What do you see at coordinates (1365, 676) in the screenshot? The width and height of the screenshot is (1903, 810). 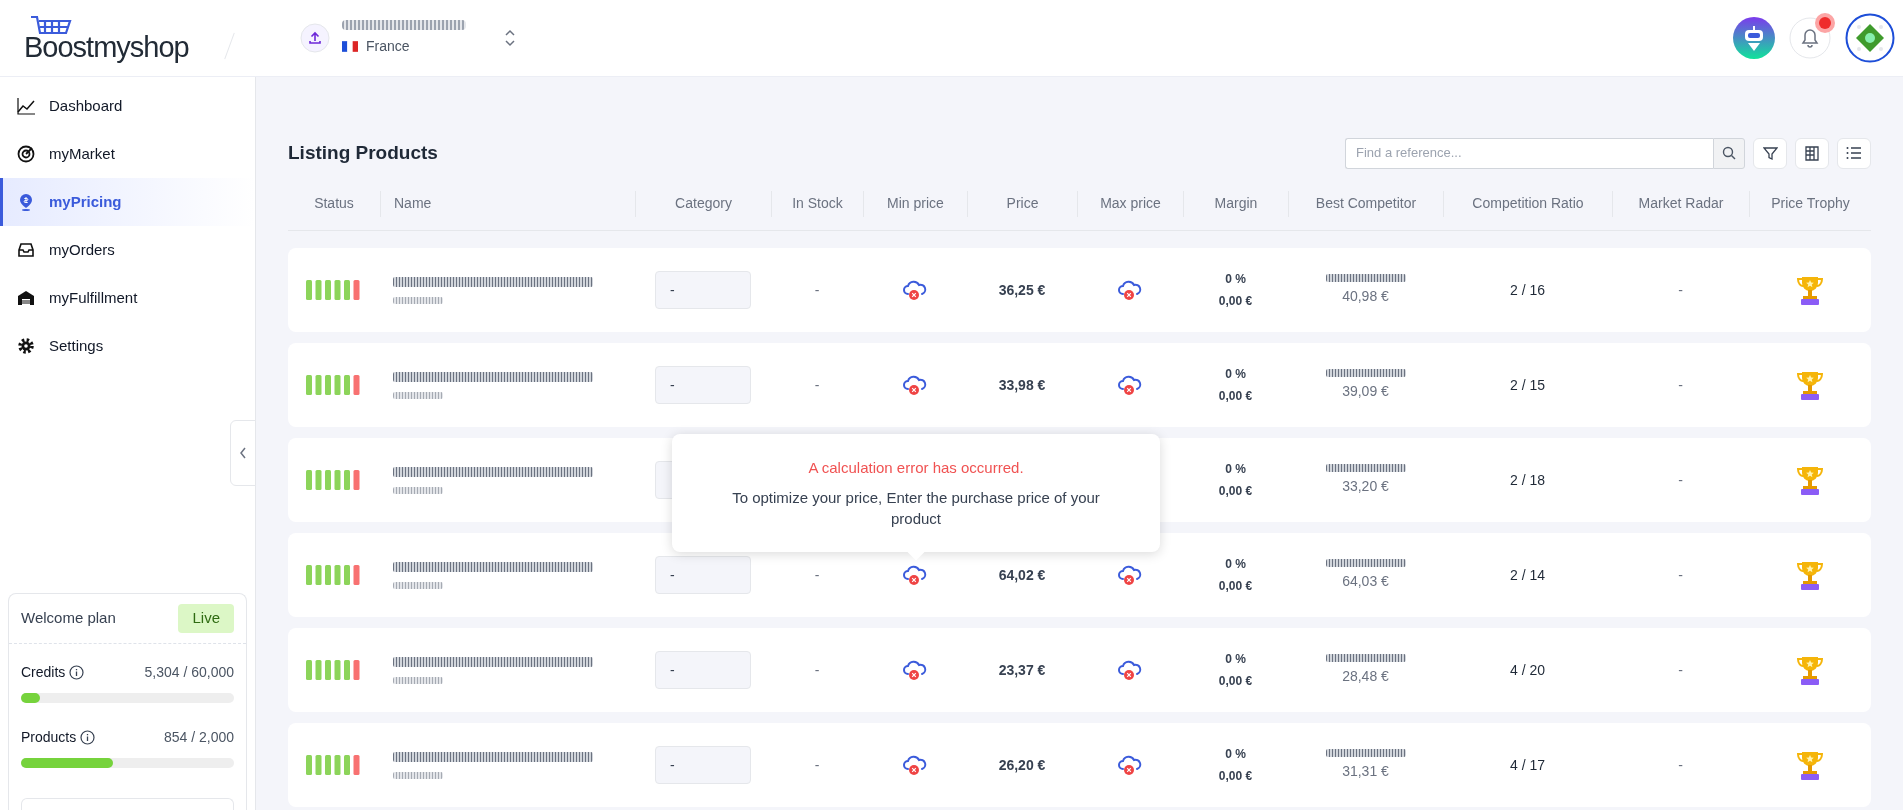 I see `competitor-price: 28,48 €` at bounding box center [1365, 676].